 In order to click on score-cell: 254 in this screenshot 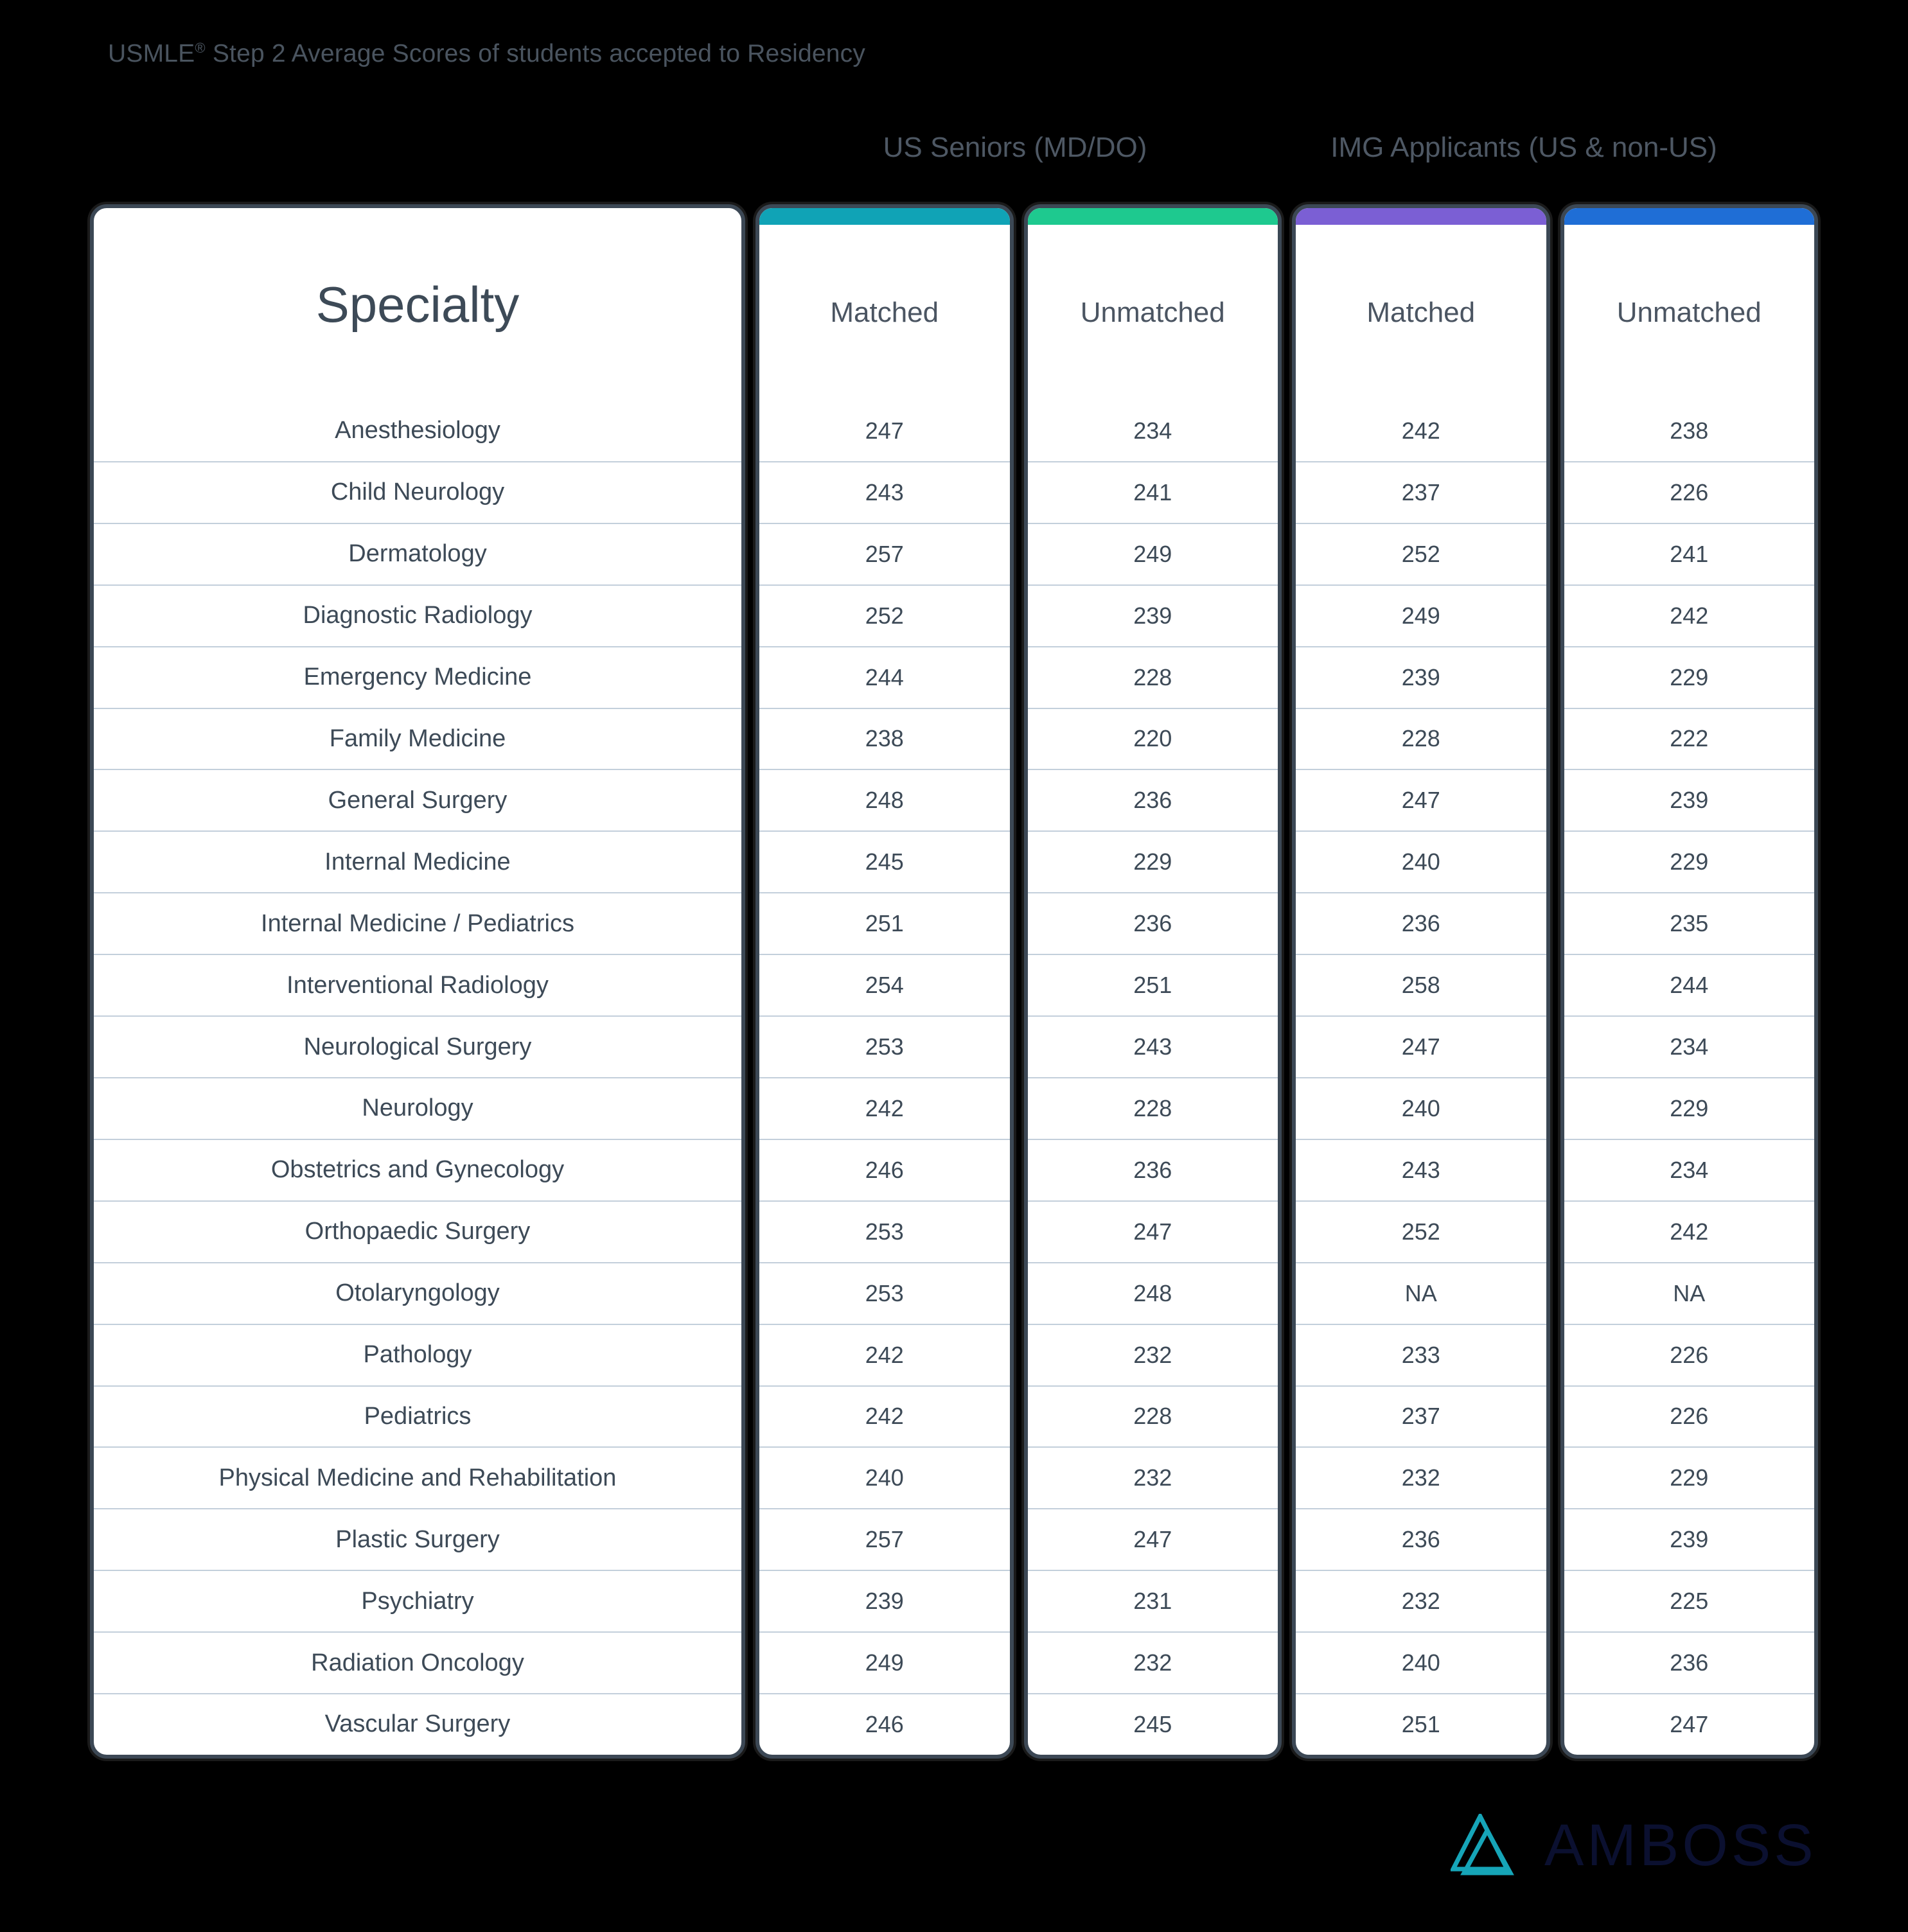, I will do `click(884, 984)`.